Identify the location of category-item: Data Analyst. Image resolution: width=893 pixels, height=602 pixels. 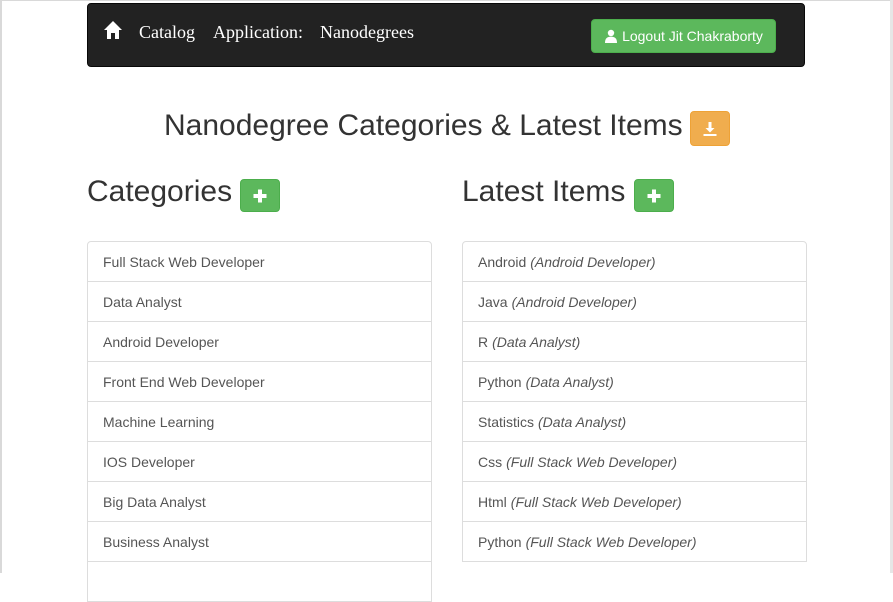
(259, 301).